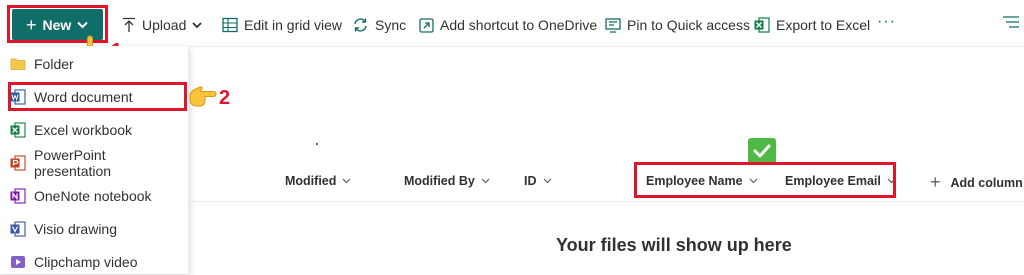  Describe the element at coordinates (688, 25) in the screenshot. I see `pin-label: Pin to Quick access` at that location.